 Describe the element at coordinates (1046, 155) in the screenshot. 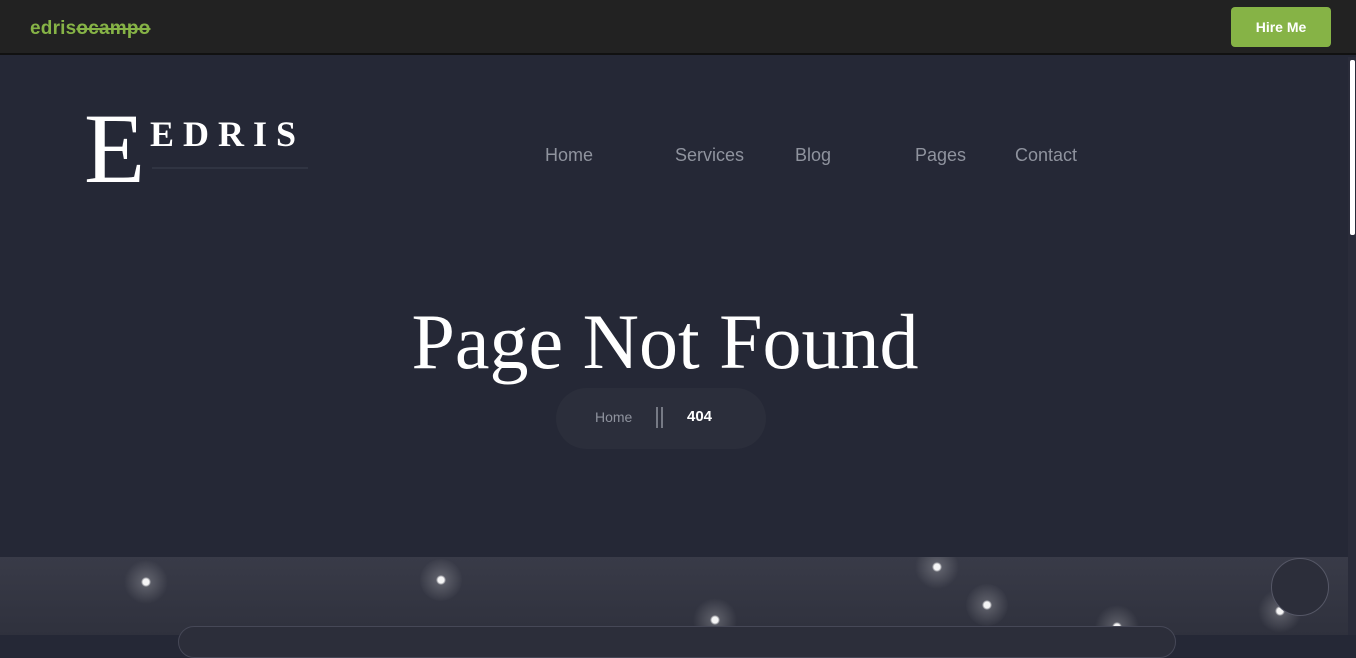

I see `nav-item-contact: Contact` at that location.